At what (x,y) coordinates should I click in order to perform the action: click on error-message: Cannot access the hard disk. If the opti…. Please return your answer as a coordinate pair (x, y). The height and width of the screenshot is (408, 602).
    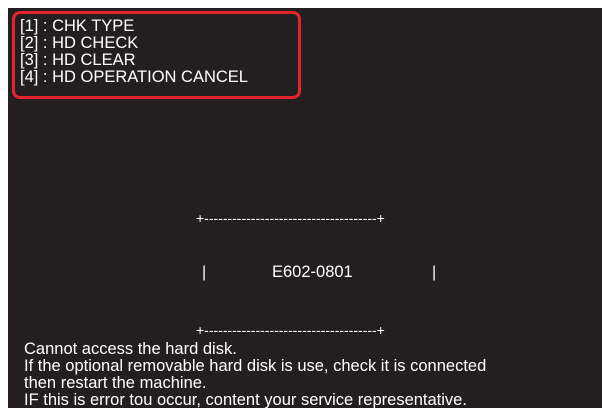
    Looking at the image, I should click on (255, 374).